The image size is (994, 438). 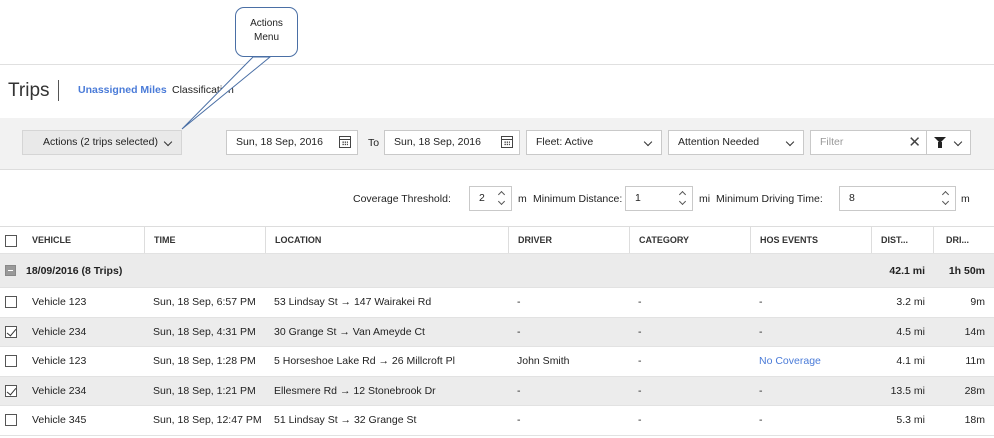 I want to click on page-header: Trips Unassigned Miles Classification, so click(x=497, y=90).